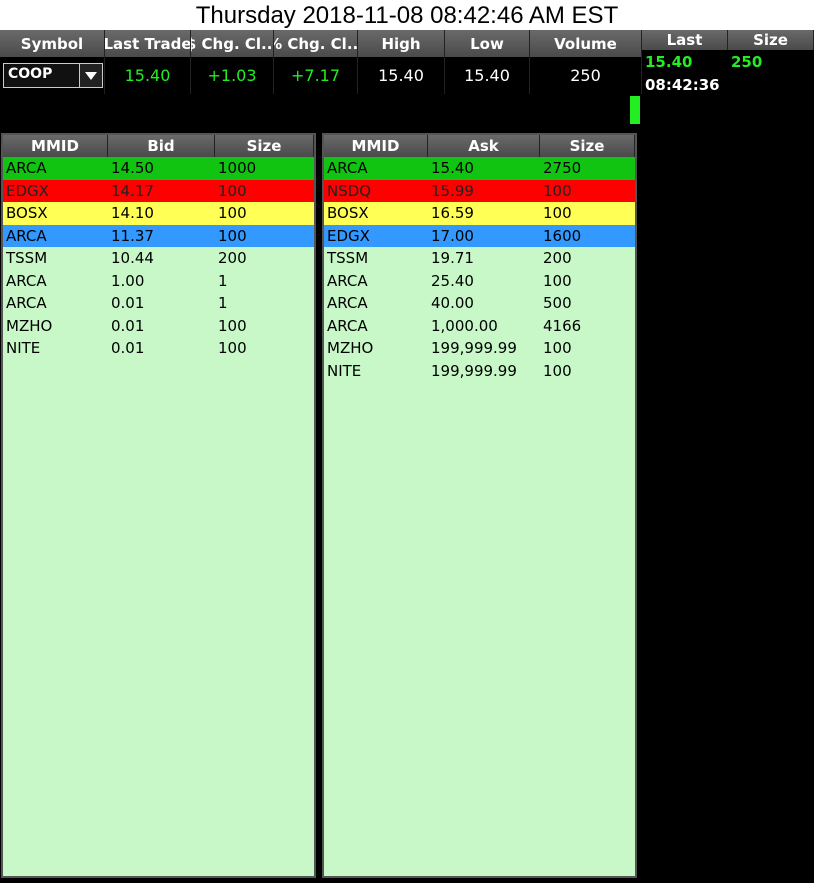 This screenshot has height=883, width=814. I want to click on book-cell-price: 16.59, so click(452, 213).